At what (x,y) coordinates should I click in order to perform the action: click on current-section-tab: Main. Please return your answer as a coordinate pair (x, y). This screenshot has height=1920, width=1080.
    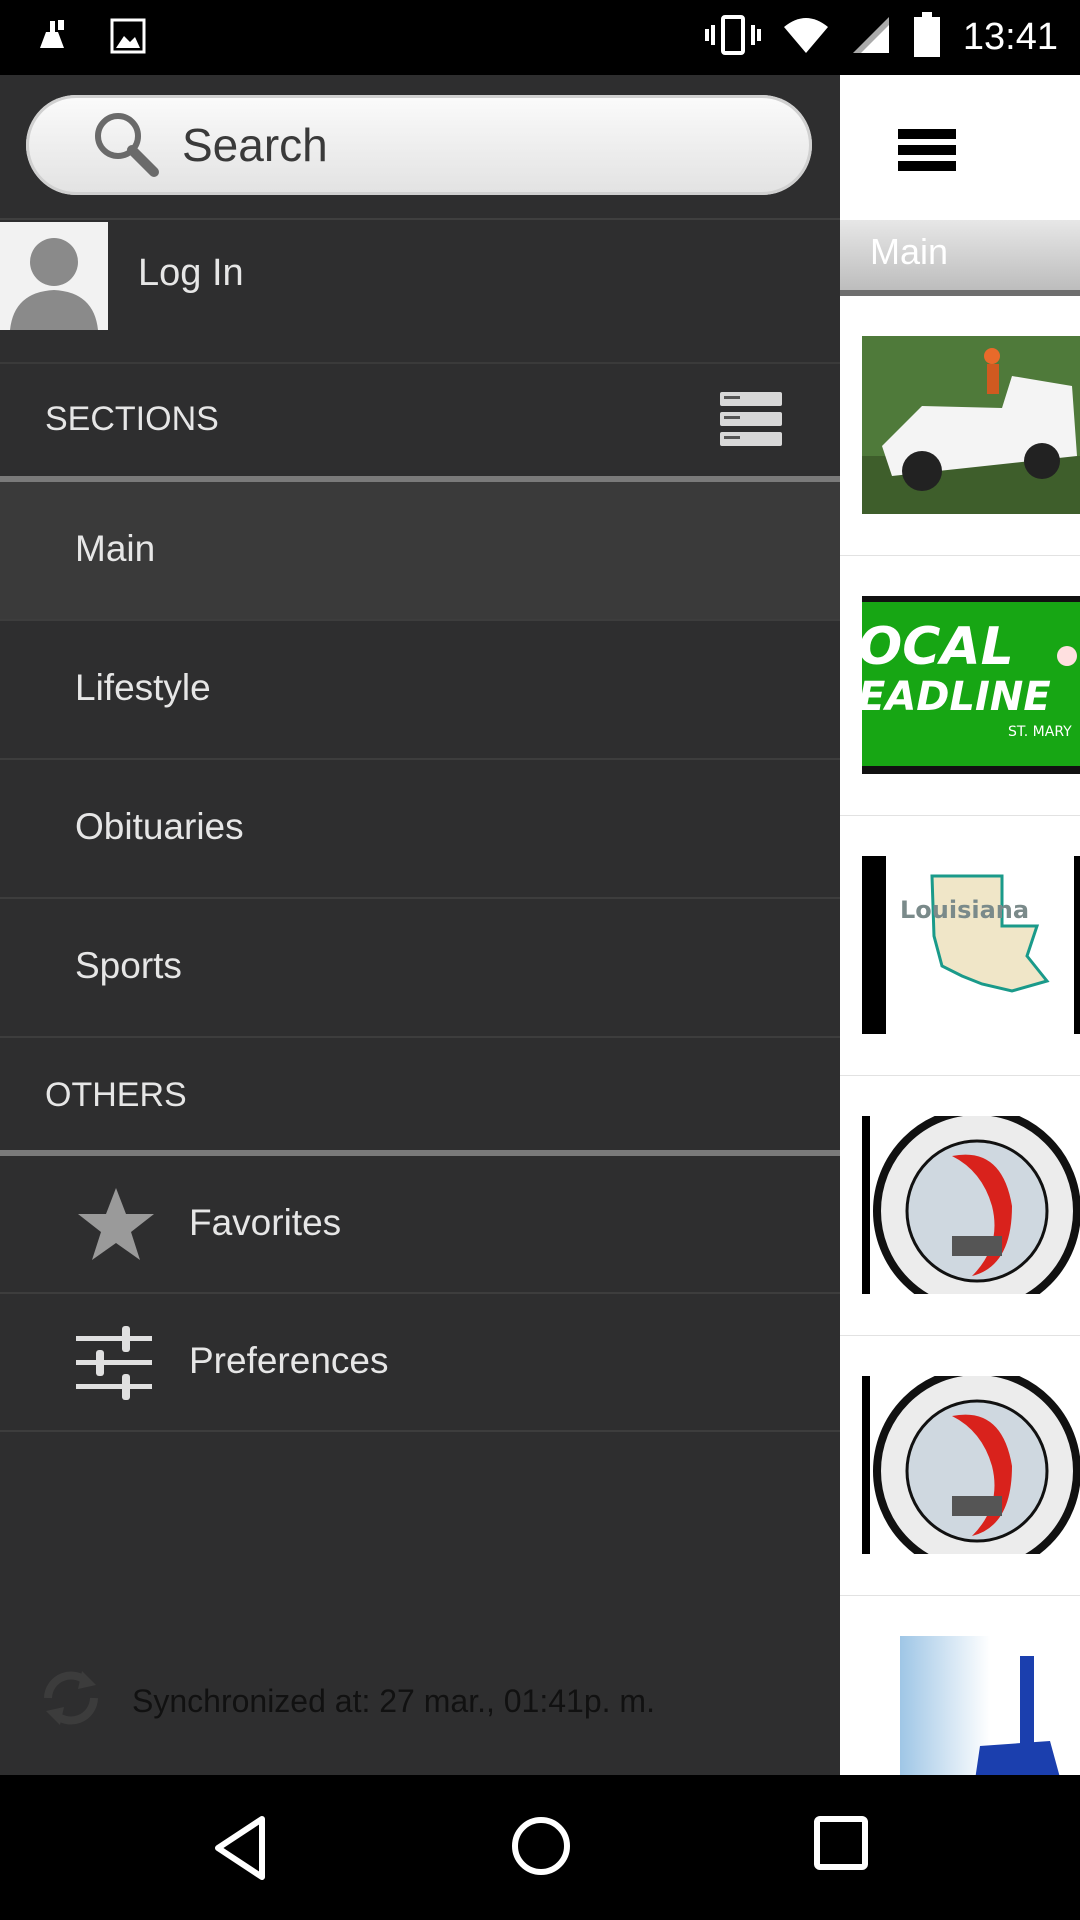
    Looking at the image, I should click on (960, 258).